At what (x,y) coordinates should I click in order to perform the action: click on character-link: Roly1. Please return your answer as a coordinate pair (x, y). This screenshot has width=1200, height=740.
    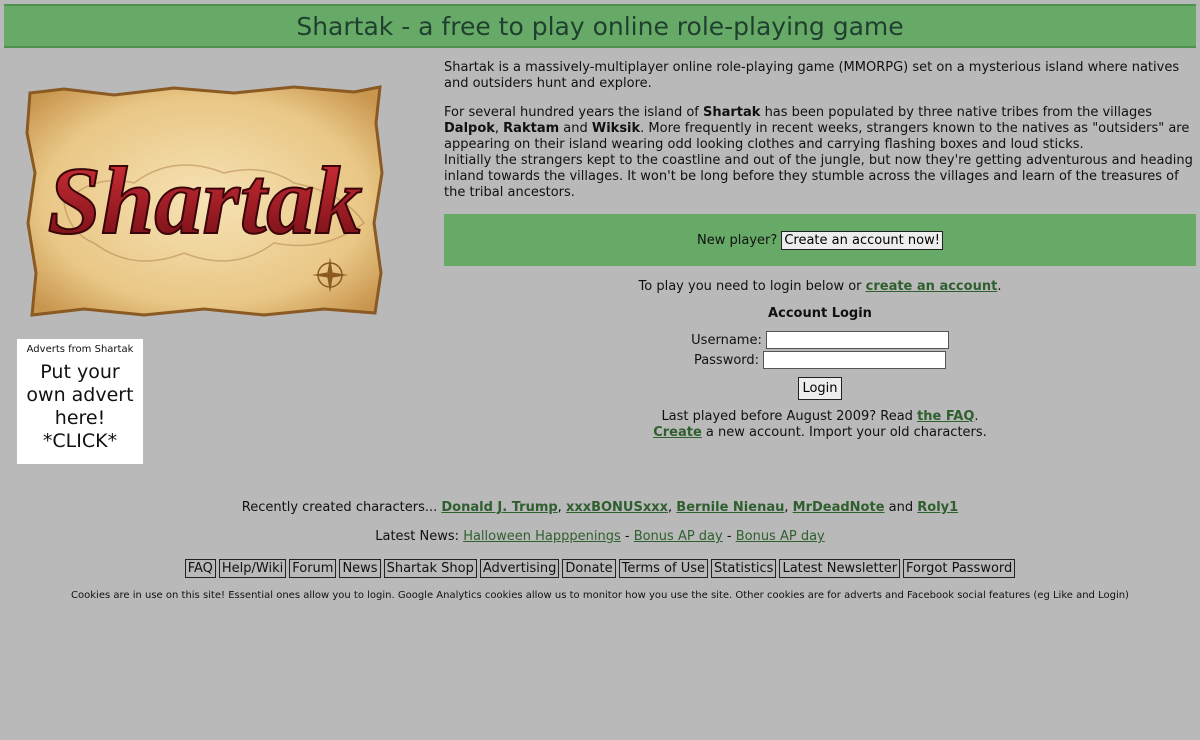
    Looking at the image, I should click on (937, 507).